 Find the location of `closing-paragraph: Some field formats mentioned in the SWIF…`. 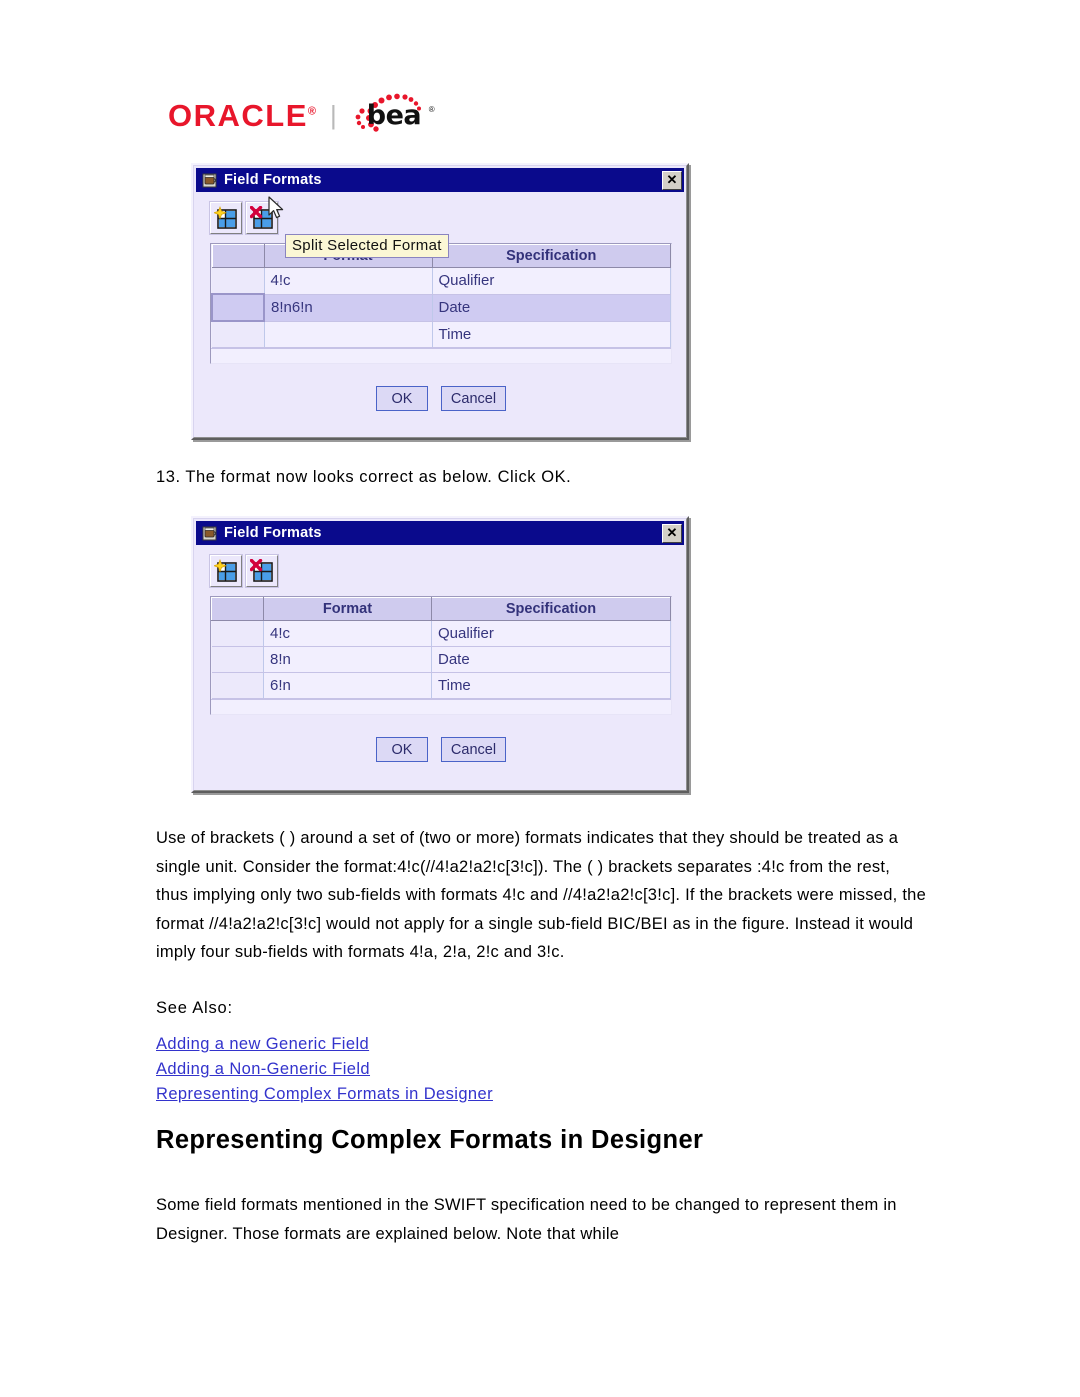

closing-paragraph: Some field formats mentioned in the SWIF… is located at coordinates (526, 1219).